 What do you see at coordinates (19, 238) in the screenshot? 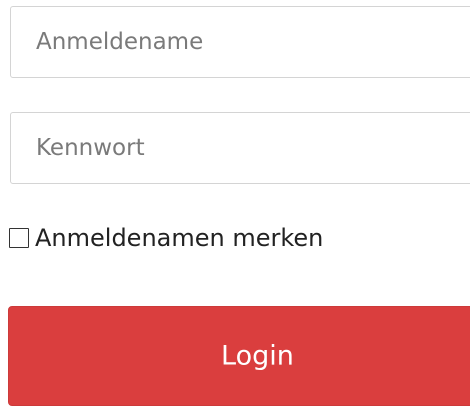
I see `checkbox-icon` at bounding box center [19, 238].